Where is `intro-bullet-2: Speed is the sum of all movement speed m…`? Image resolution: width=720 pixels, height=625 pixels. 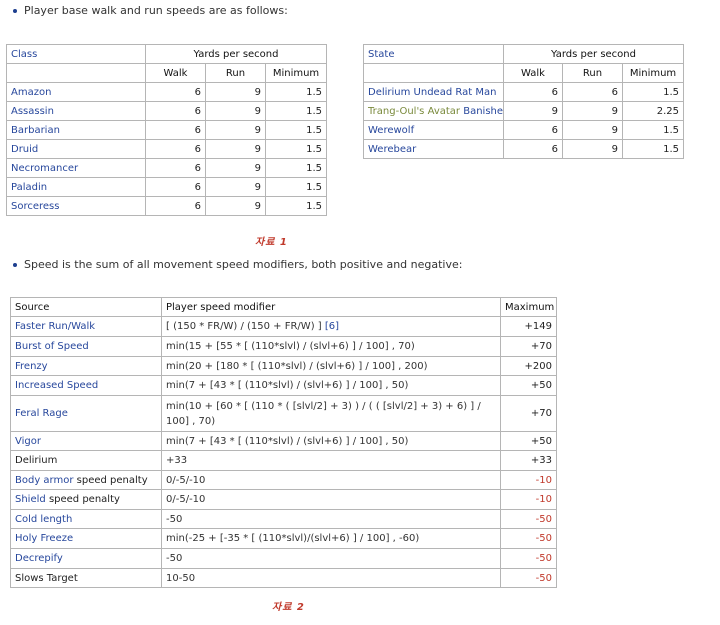
intro-bullet-2: Speed is the sum of all movement speed m… is located at coordinates (237, 264).